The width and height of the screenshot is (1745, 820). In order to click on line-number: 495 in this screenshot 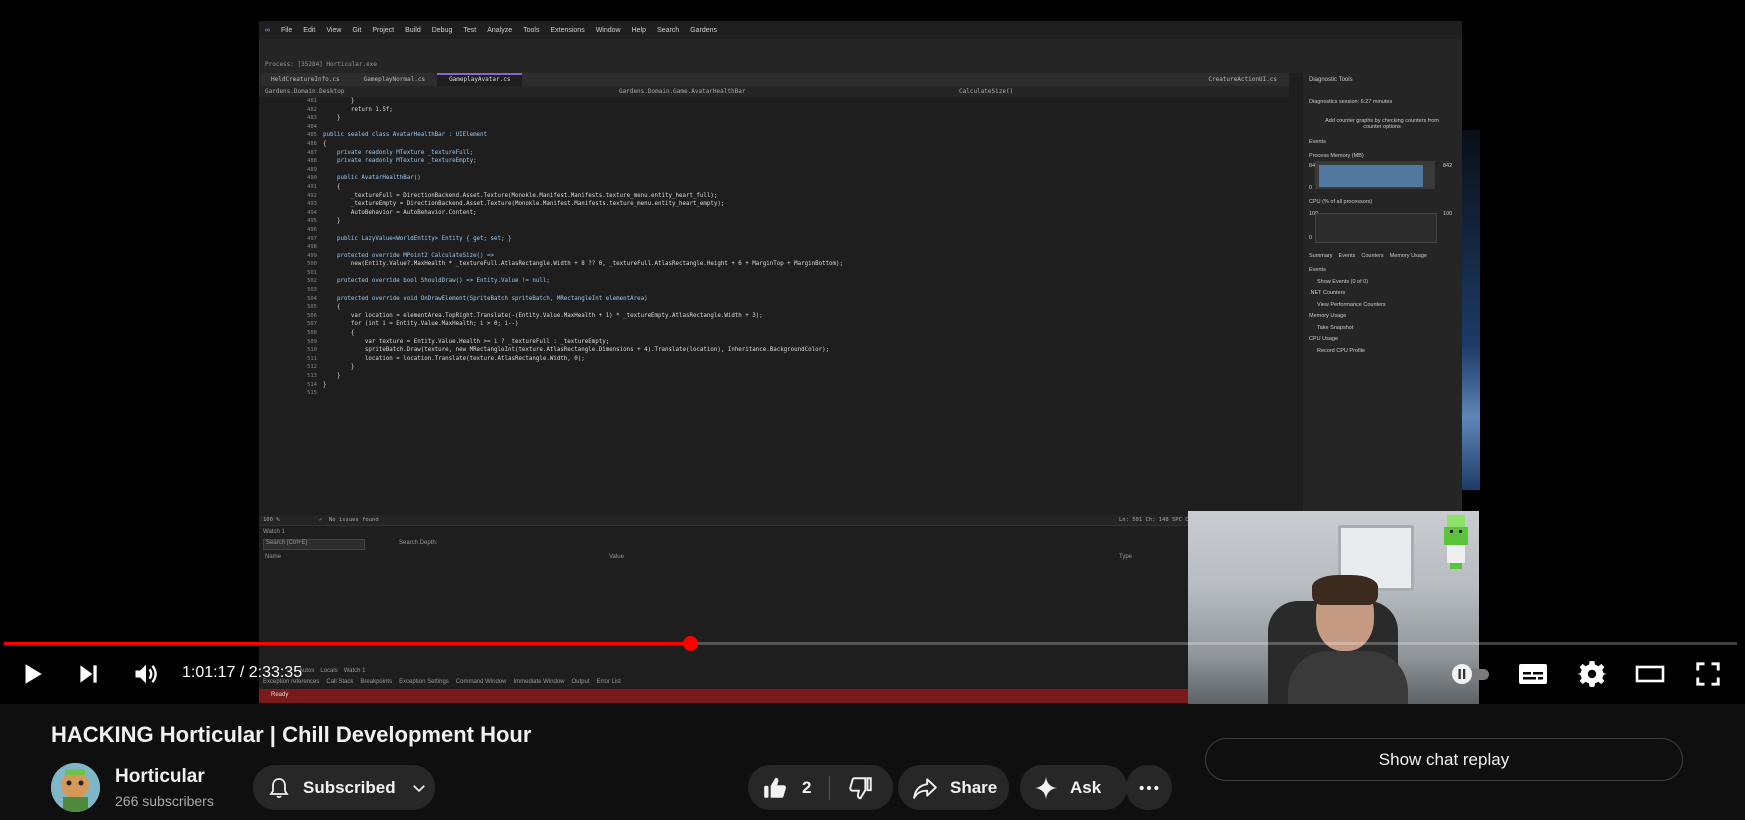, I will do `click(312, 221)`.